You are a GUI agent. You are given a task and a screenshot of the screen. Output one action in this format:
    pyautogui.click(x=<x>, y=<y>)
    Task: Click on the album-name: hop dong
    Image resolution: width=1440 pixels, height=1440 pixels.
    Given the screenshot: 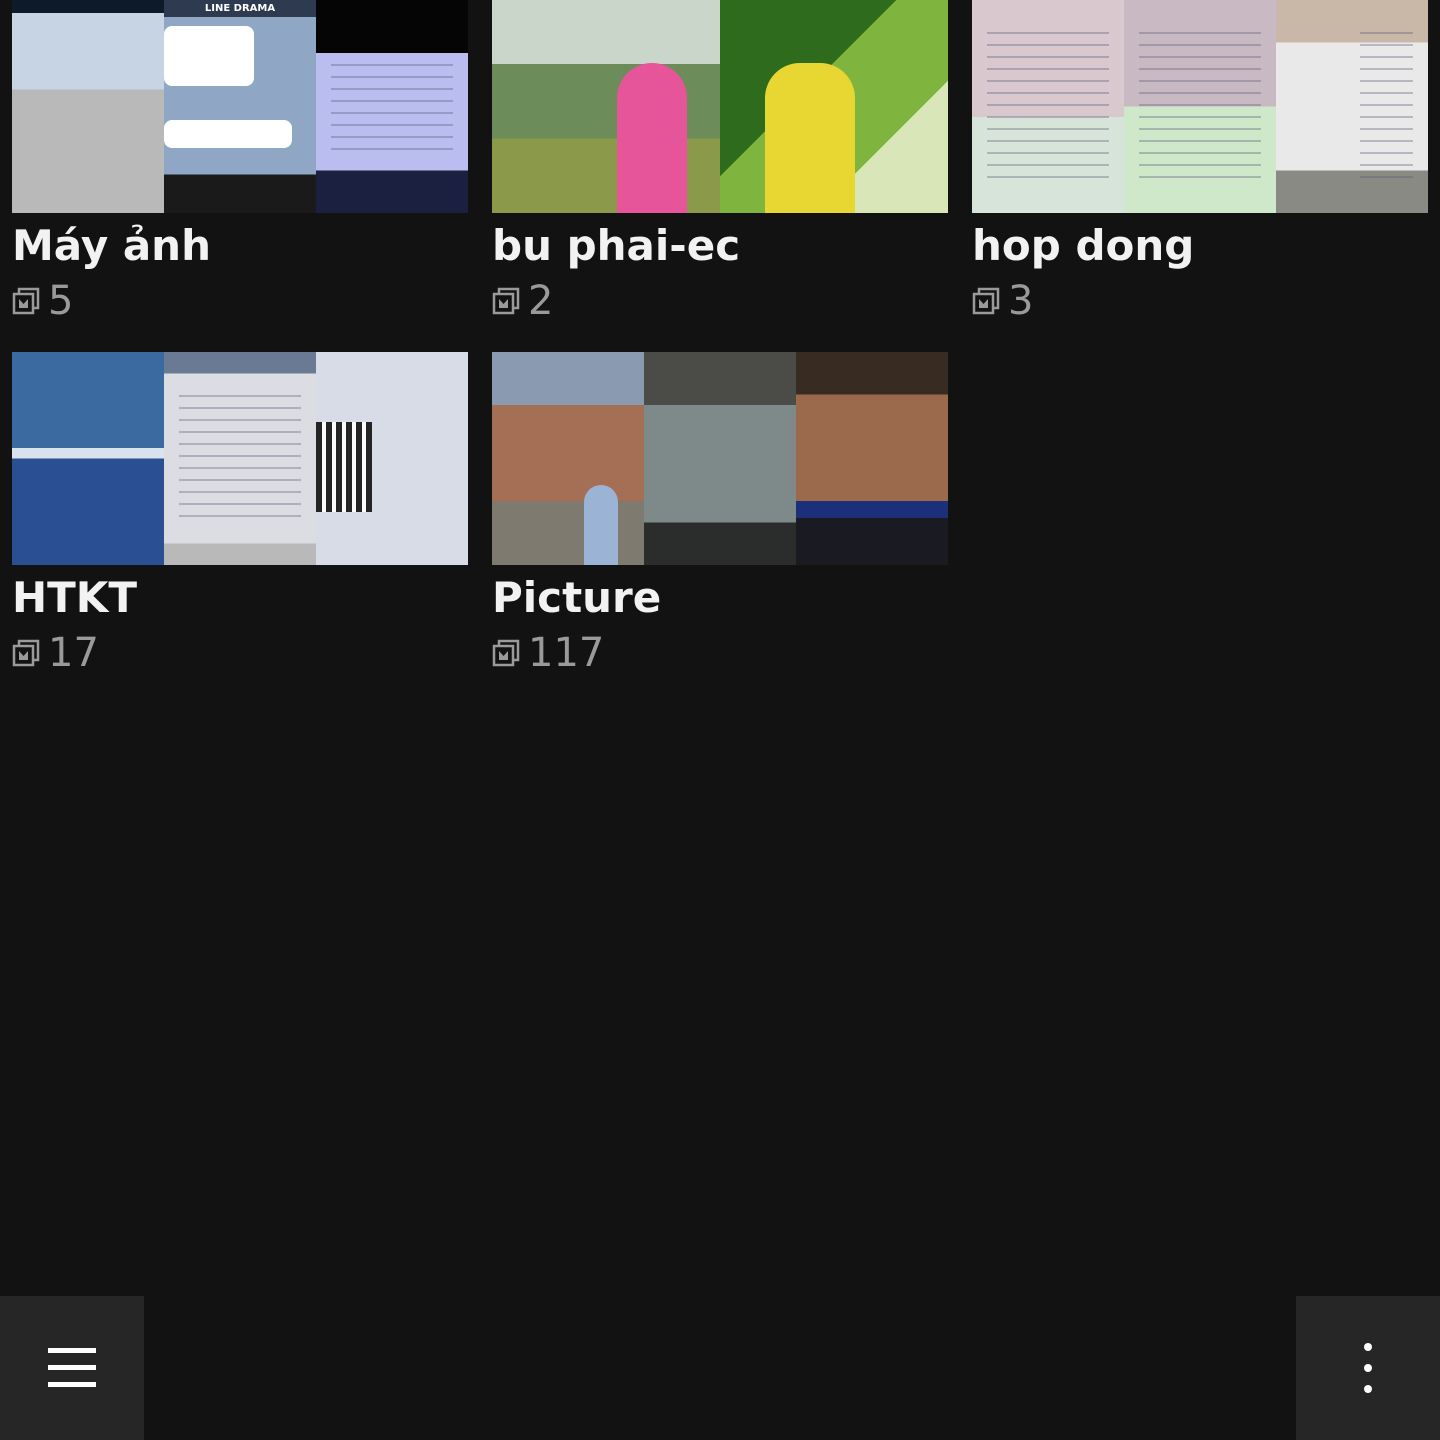 What is the action you would take?
    pyautogui.click(x=1083, y=245)
    